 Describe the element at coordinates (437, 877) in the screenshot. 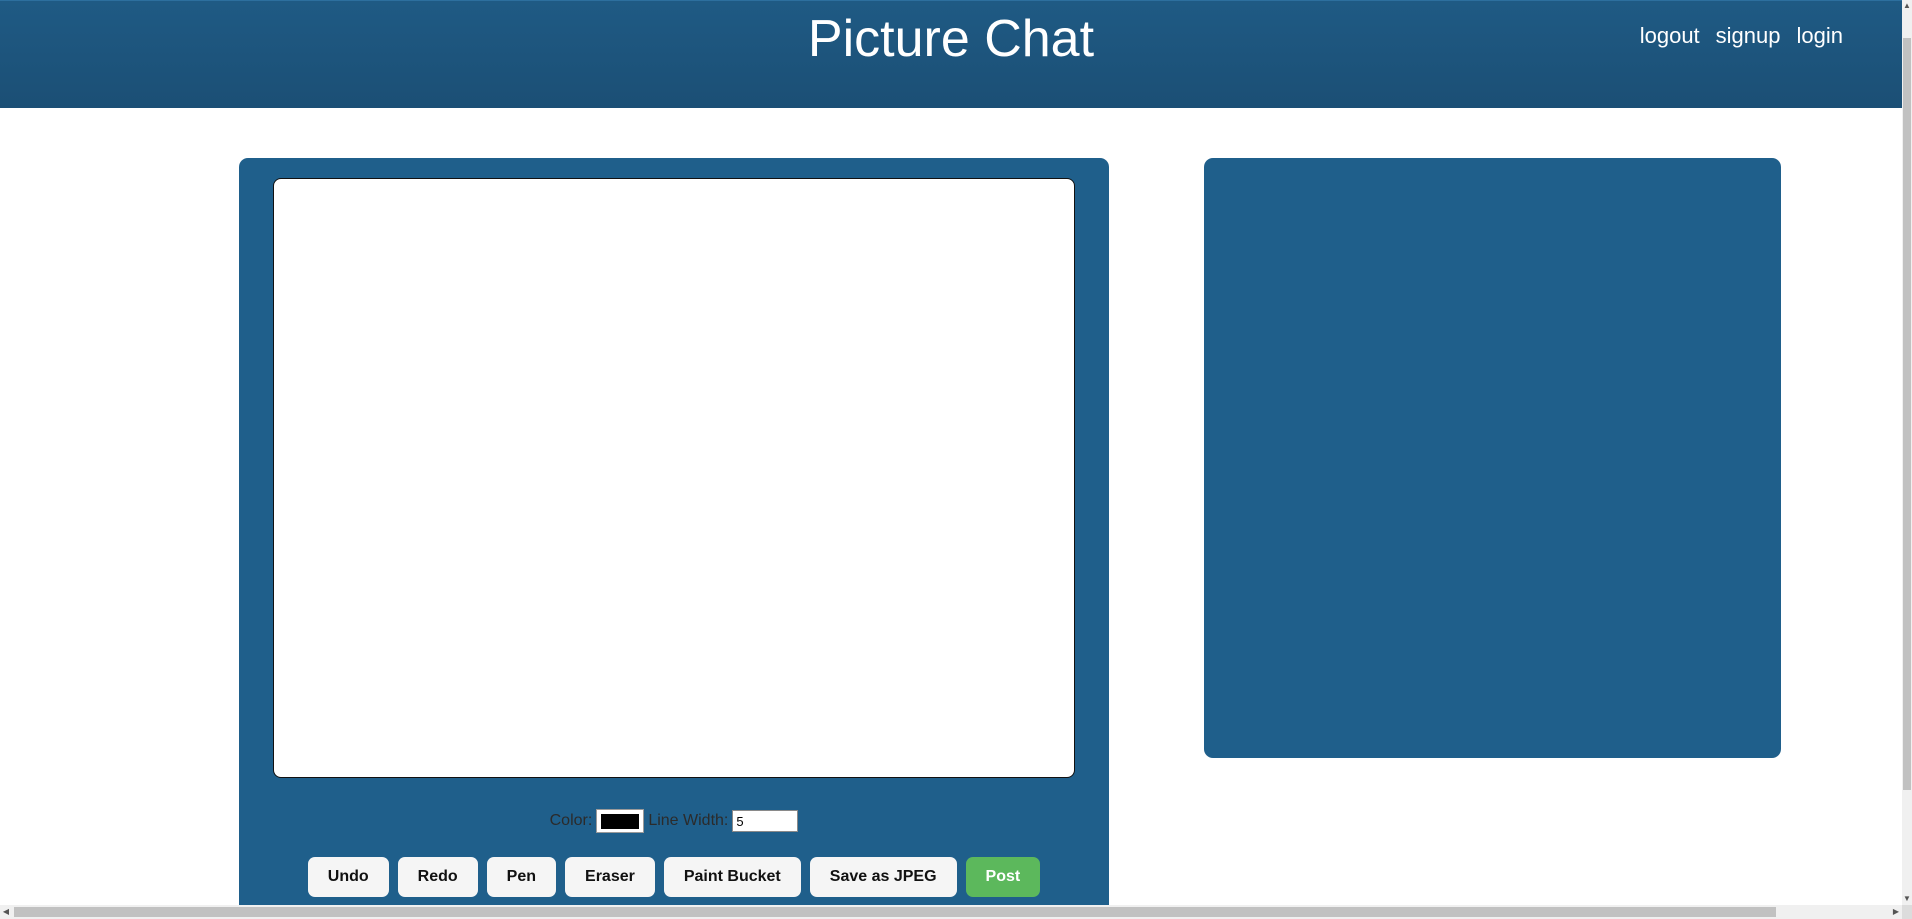

I see `redo-button: Redo` at that location.